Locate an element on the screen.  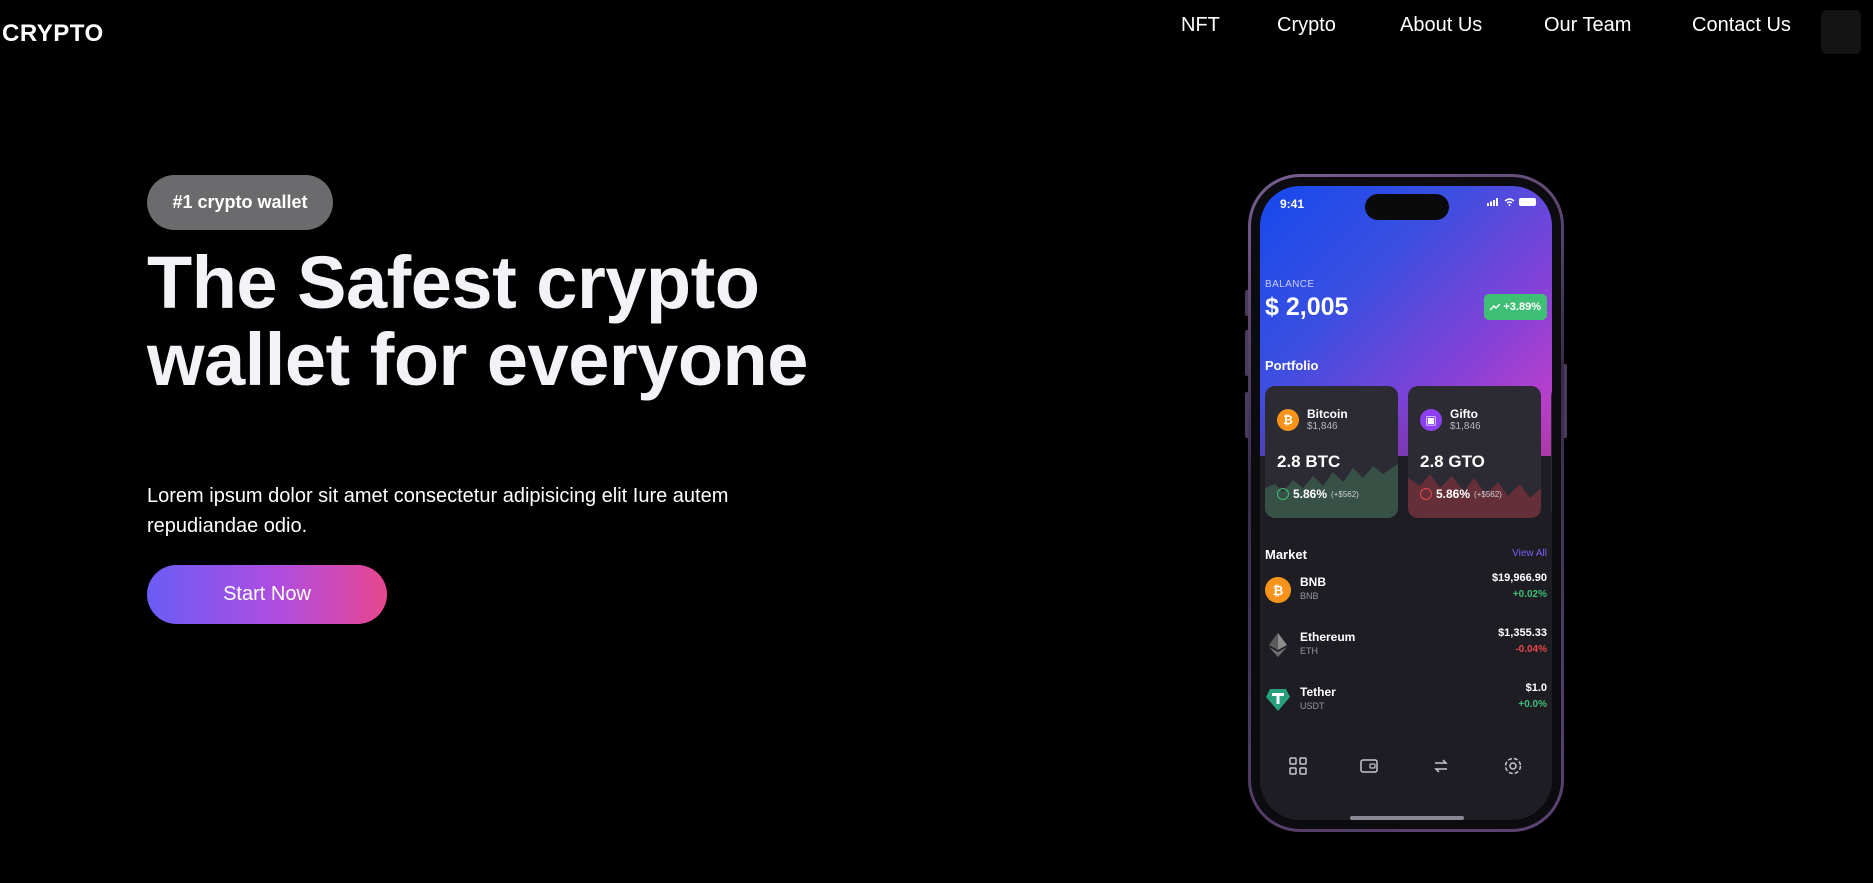
portfolio-card-partial is located at coordinates (1551, 452).